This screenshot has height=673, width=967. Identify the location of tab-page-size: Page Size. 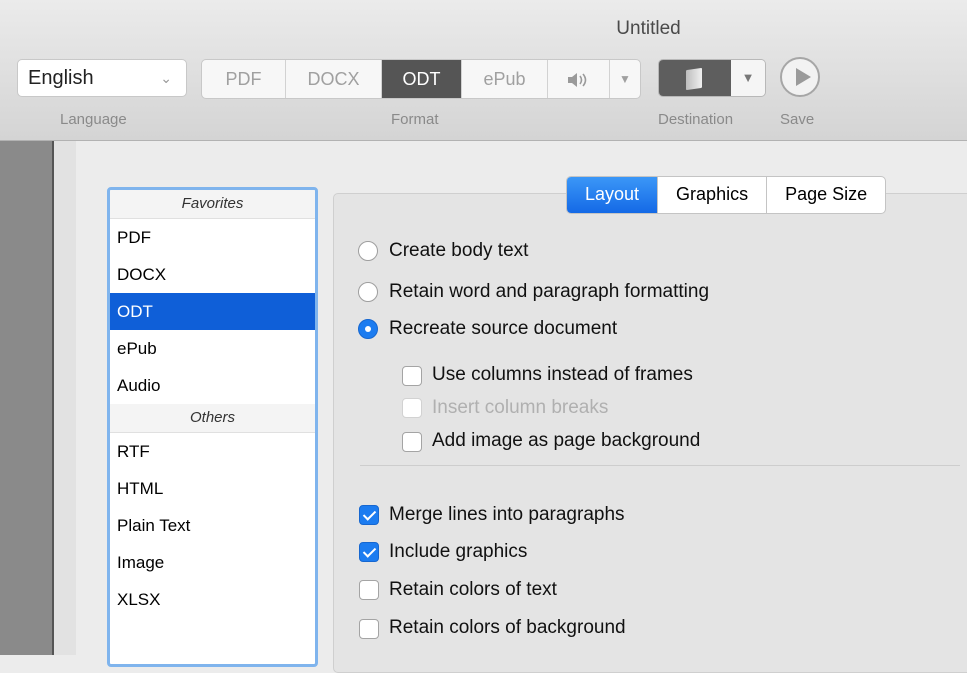
(826, 195).